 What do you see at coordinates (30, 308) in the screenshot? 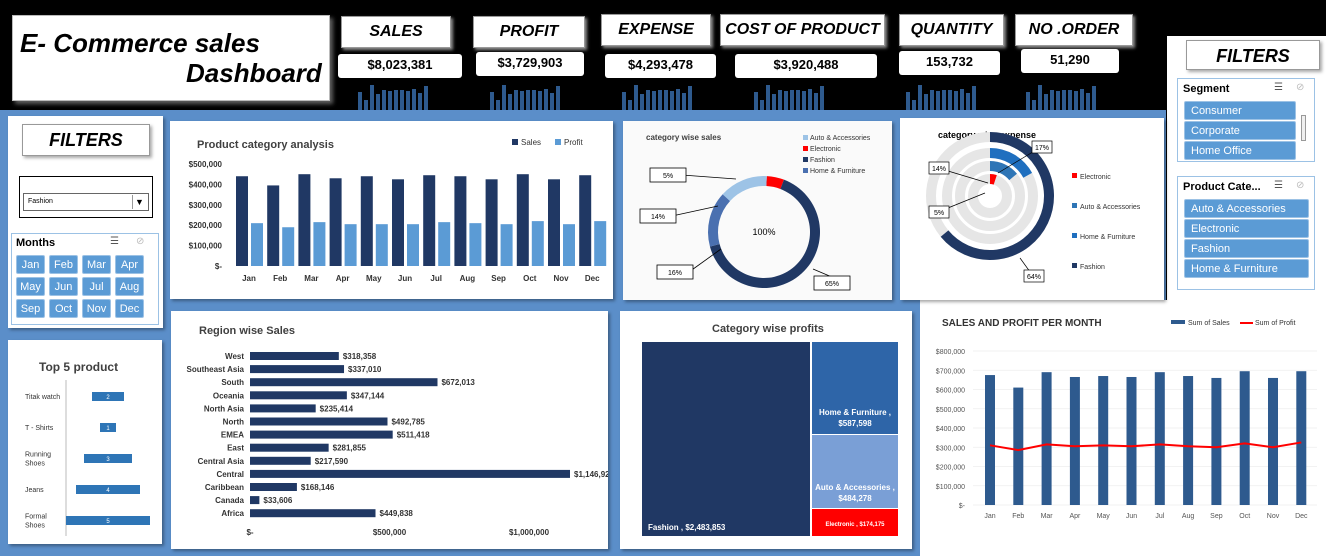
I see `month-button-sep: Sep` at bounding box center [30, 308].